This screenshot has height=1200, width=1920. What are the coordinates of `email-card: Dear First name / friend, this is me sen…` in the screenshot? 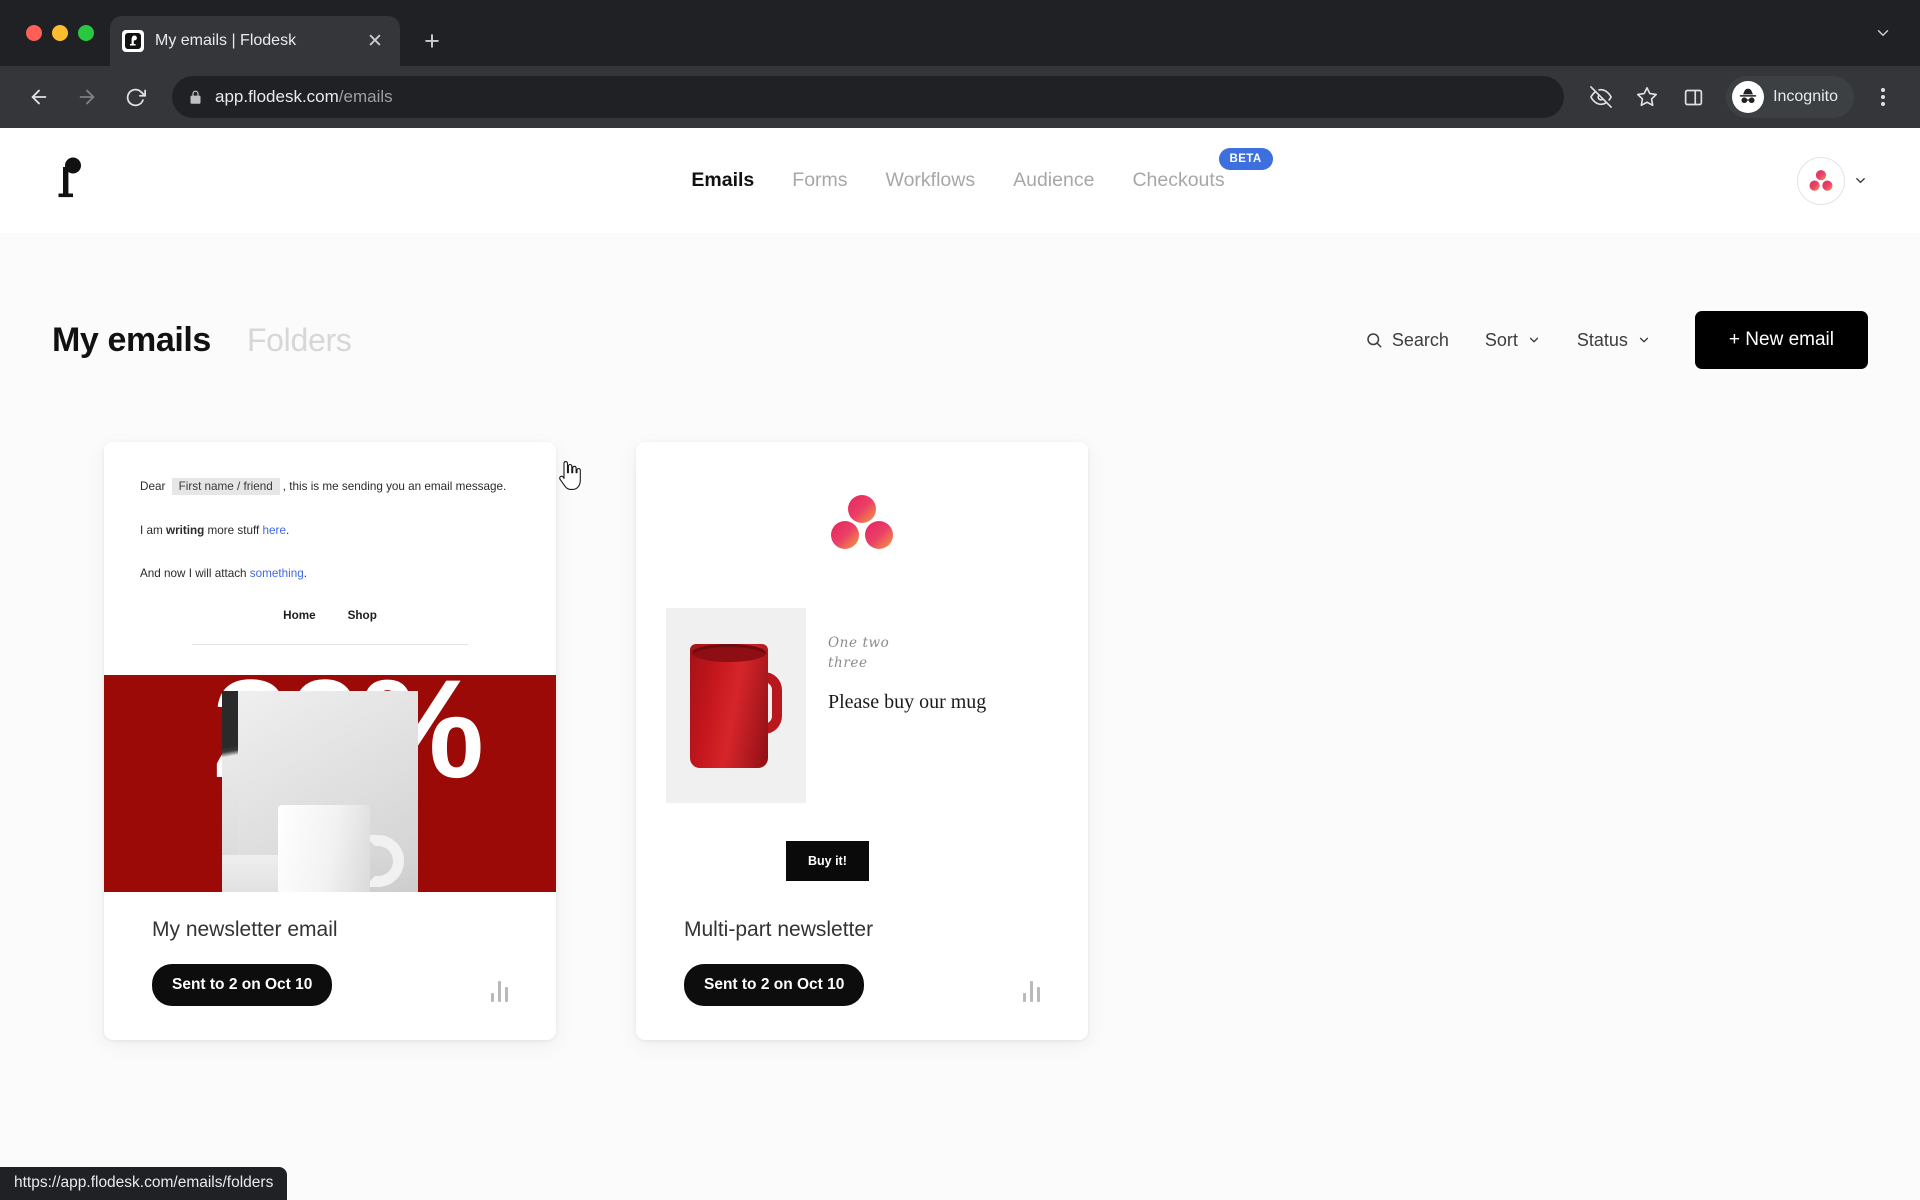 It's located at (330, 741).